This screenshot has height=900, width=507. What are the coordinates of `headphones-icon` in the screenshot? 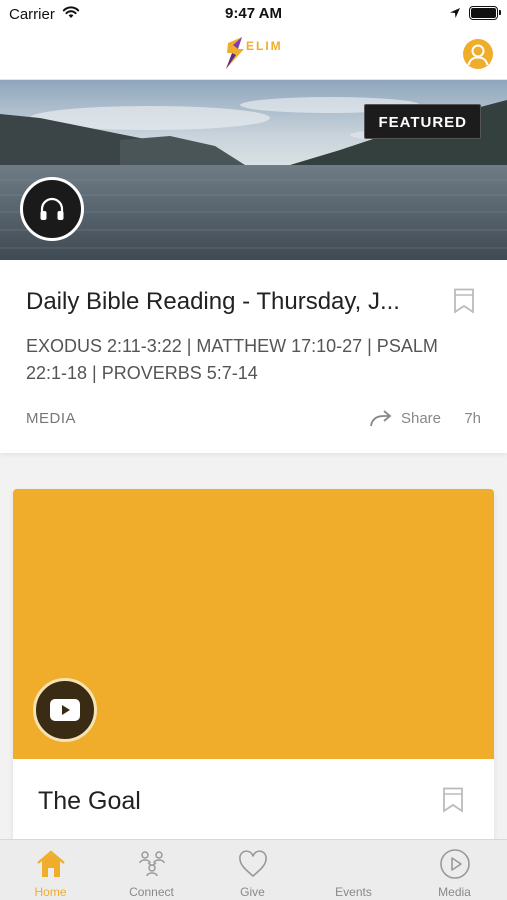 It's located at (52, 208).